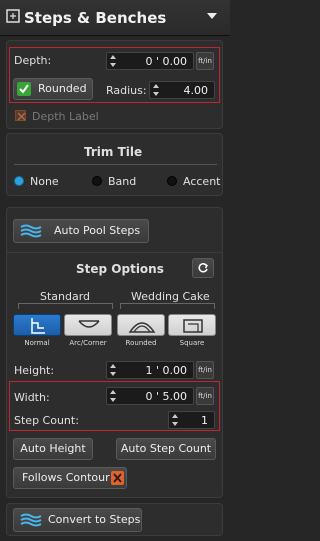  I want to click on step-type-square-button, so click(192, 325).